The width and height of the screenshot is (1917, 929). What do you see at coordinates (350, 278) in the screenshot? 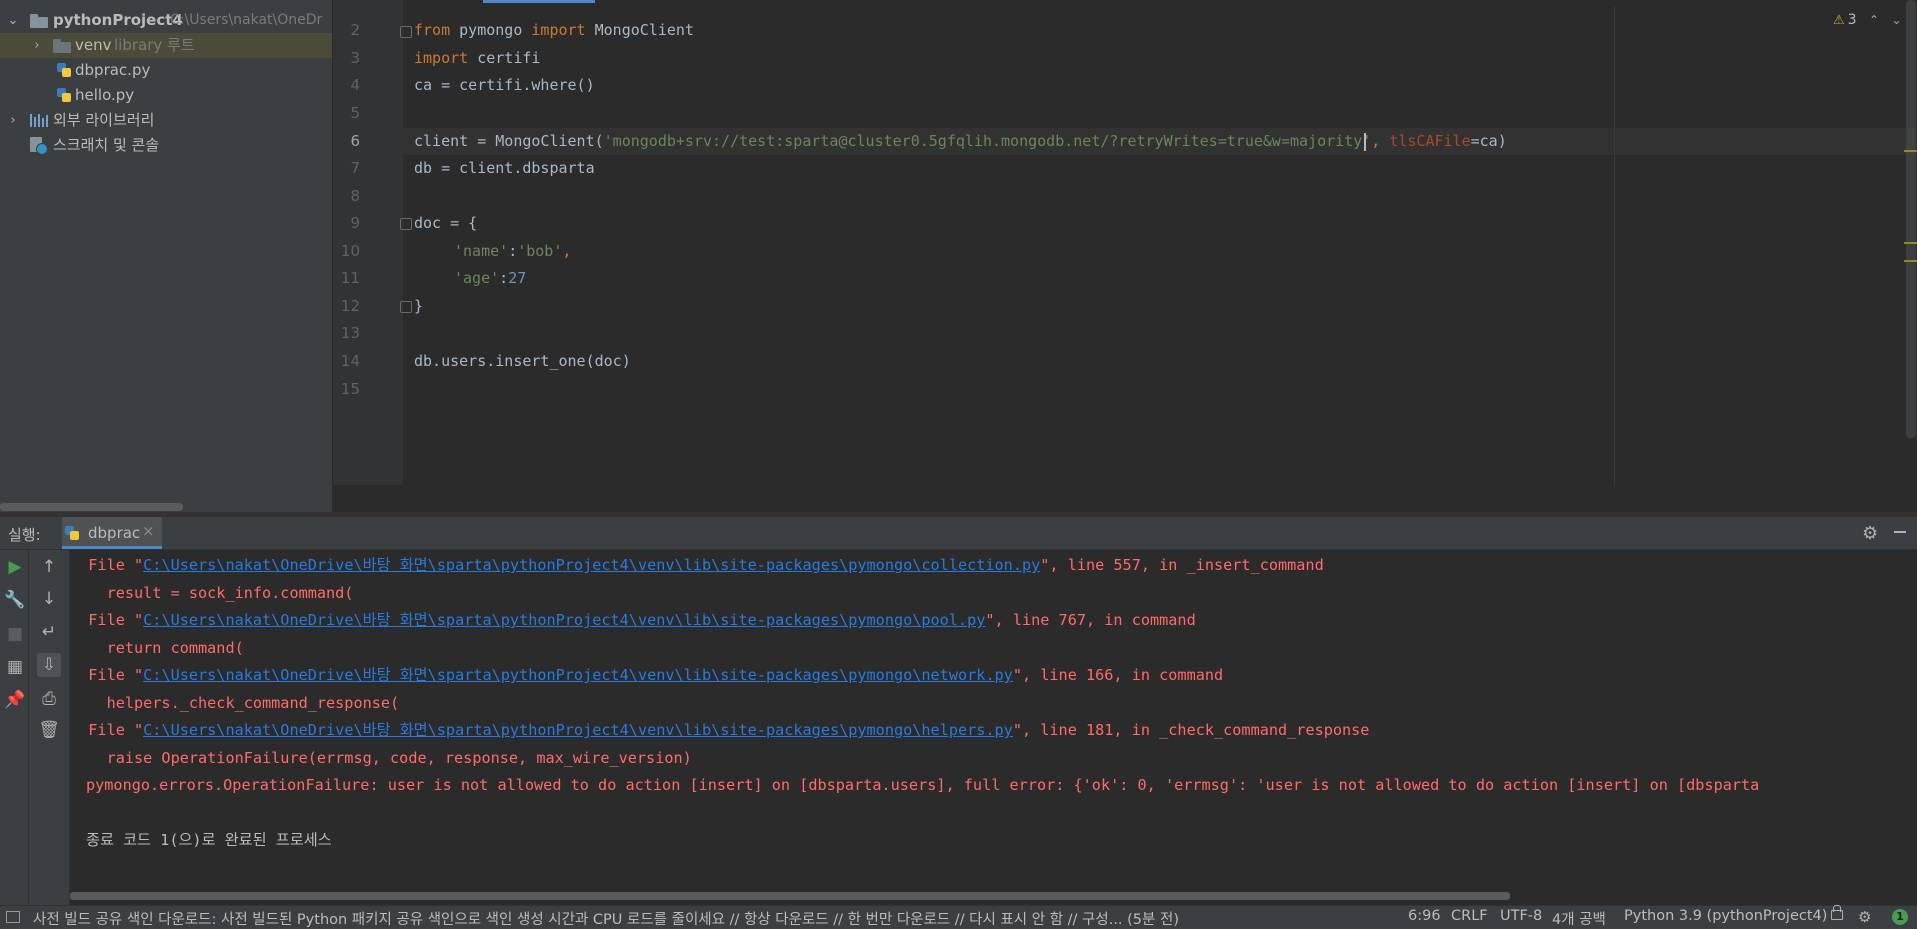
I see `line-number: 11` at bounding box center [350, 278].